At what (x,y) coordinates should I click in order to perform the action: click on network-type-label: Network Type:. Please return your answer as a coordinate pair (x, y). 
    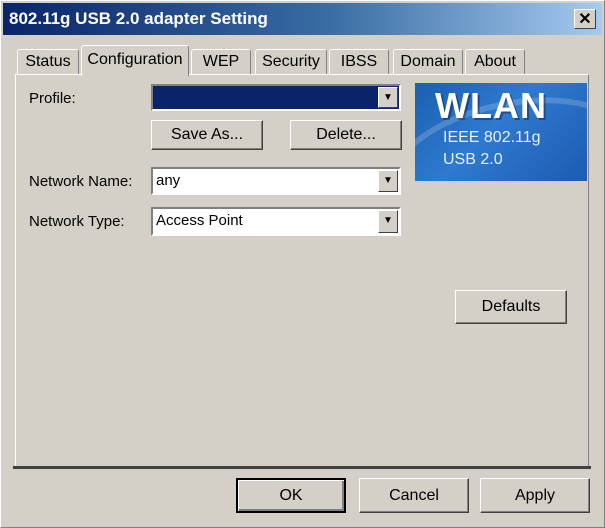
    Looking at the image, I should click on (77, 221).